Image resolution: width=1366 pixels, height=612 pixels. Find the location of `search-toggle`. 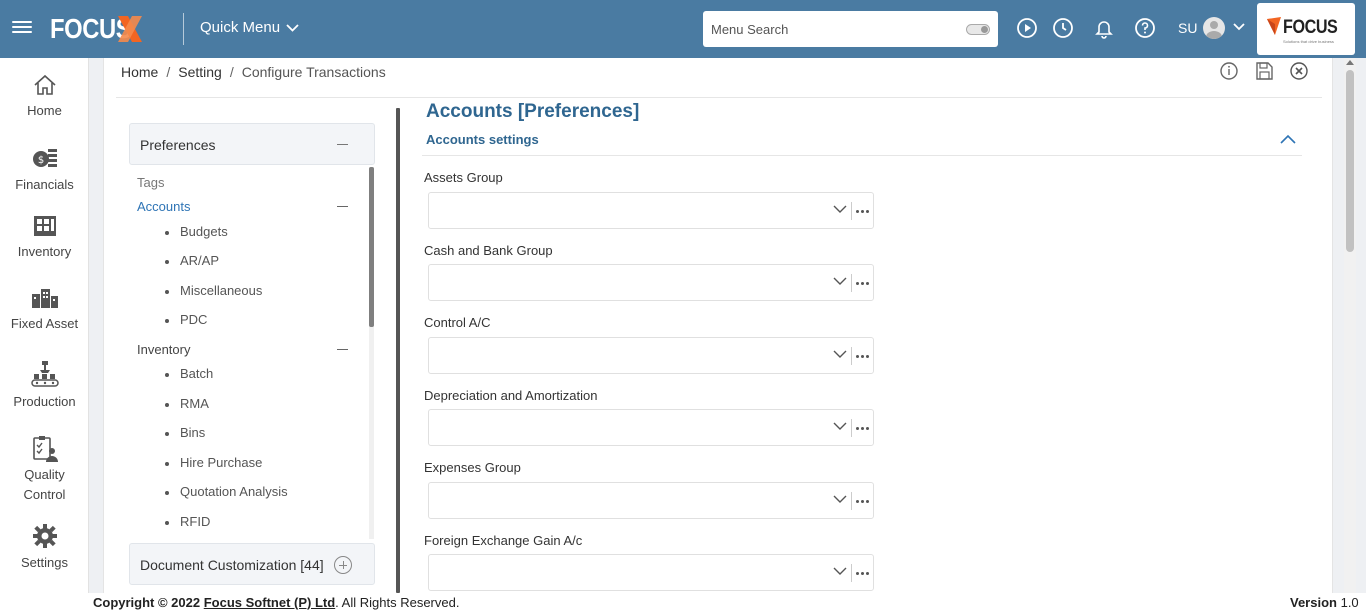

search-toggle is located at coordinates (978, 29).